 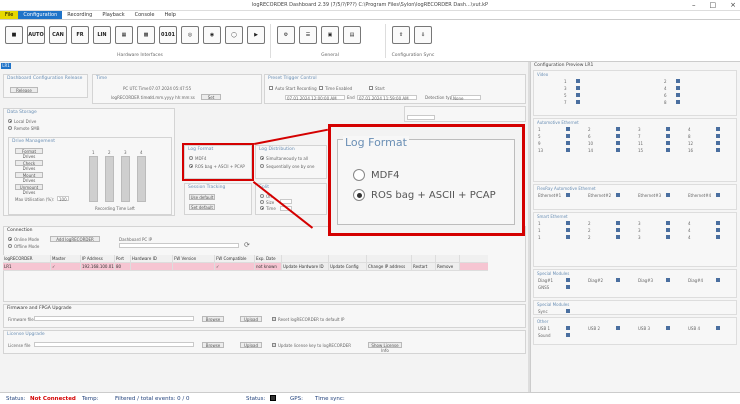 I want to click on dashboard-pc-ip-select, so click(x=179, y=245).